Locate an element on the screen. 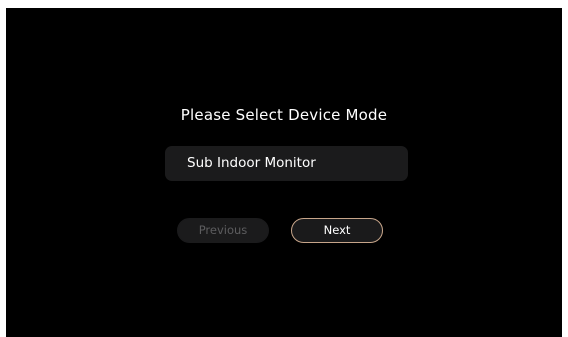 This screenshot has width=568, height=337. device-mode-value: Sub Indoor Monitor is located at coordinates (251, 163).